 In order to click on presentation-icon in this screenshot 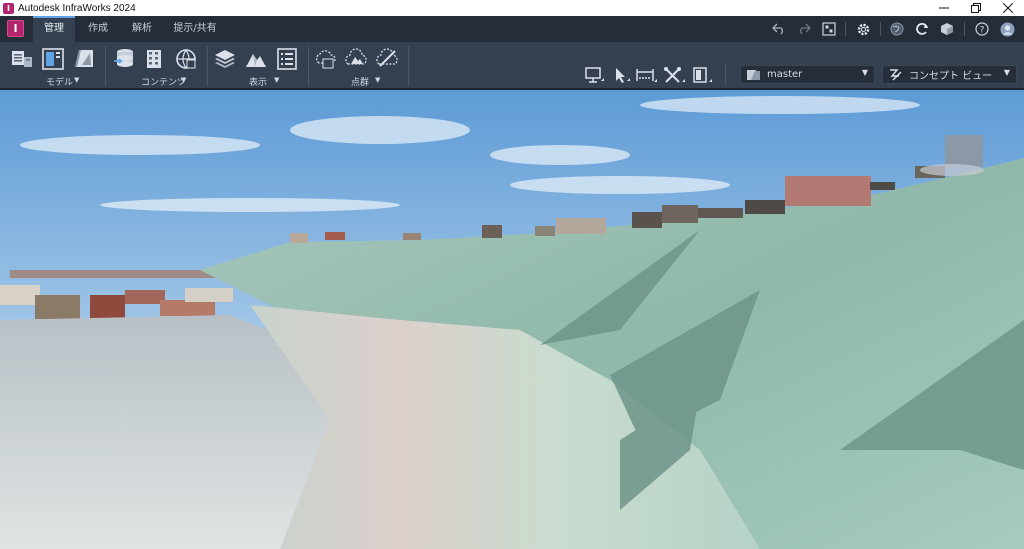, I will do `click(594, 75)`.